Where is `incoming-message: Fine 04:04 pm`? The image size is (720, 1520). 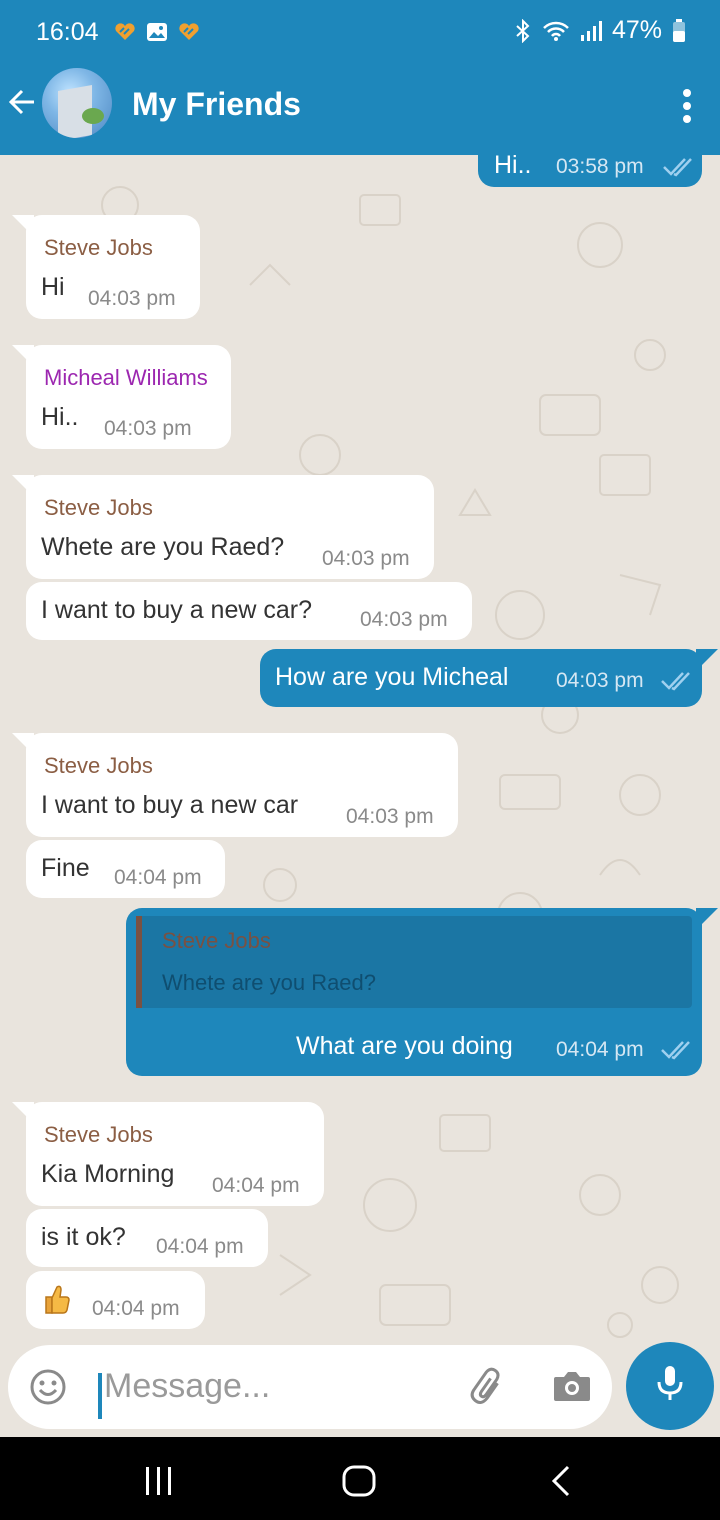
incoming-message: Fine 04:04 pm is located at coordinates (125, 869).